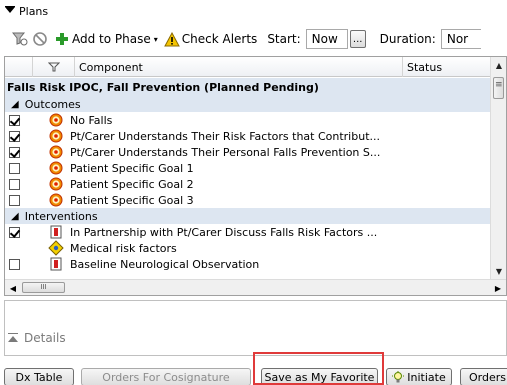  Describe the element at coordinates (14, 338) in the screenshot. I see `expand-up-icon` at that location.